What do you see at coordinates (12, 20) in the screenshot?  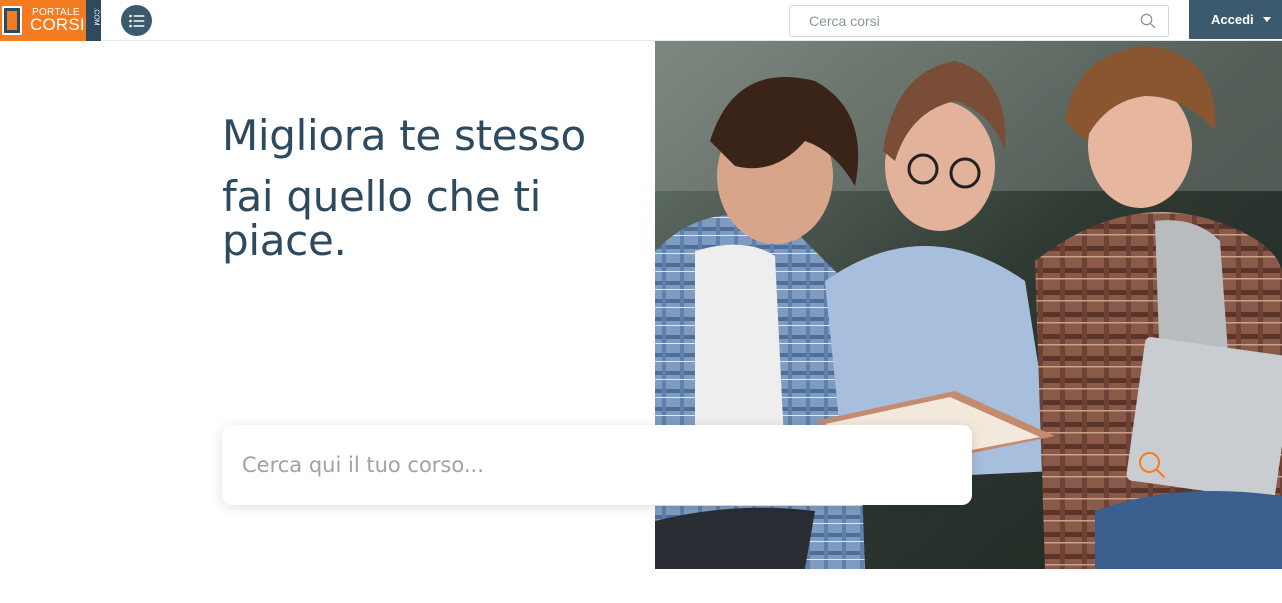 I see `book-icon` at bounding box center [12, 20].